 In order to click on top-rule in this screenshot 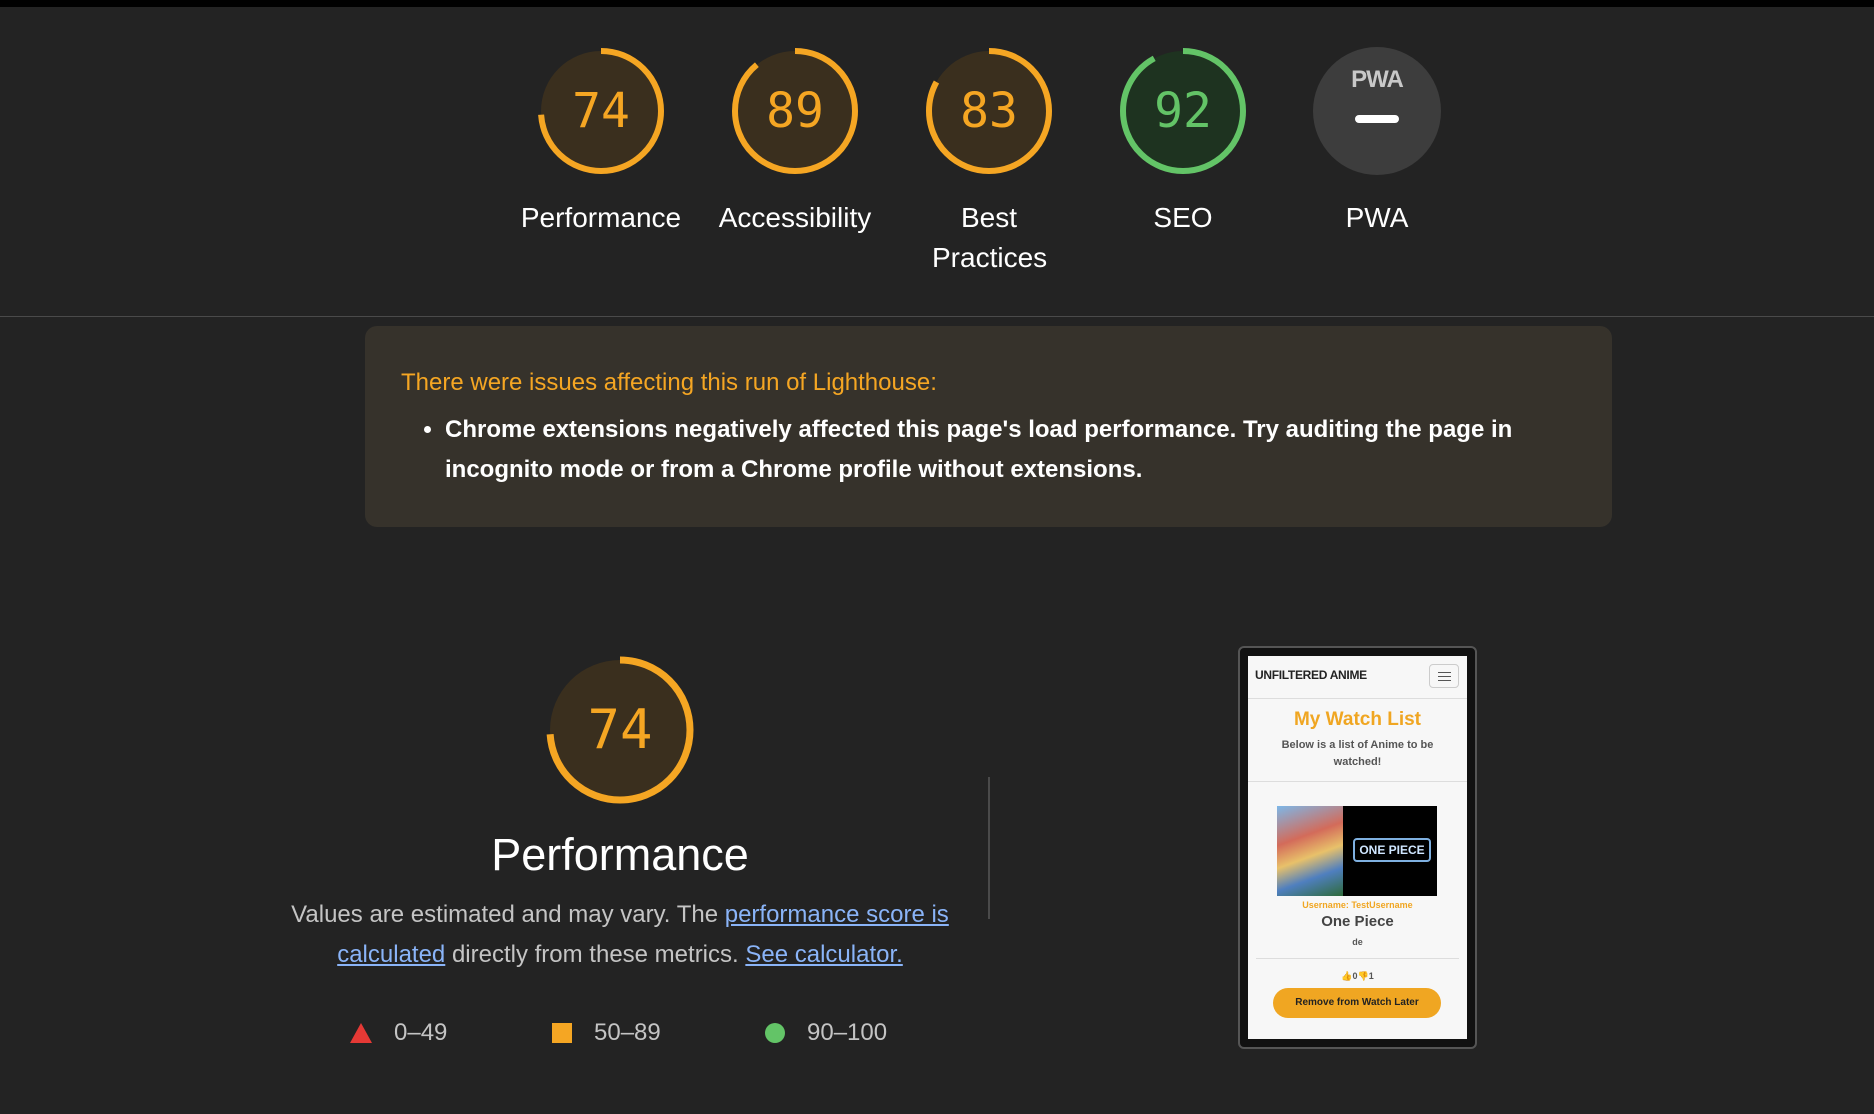, I will do `click(937, 3)`.